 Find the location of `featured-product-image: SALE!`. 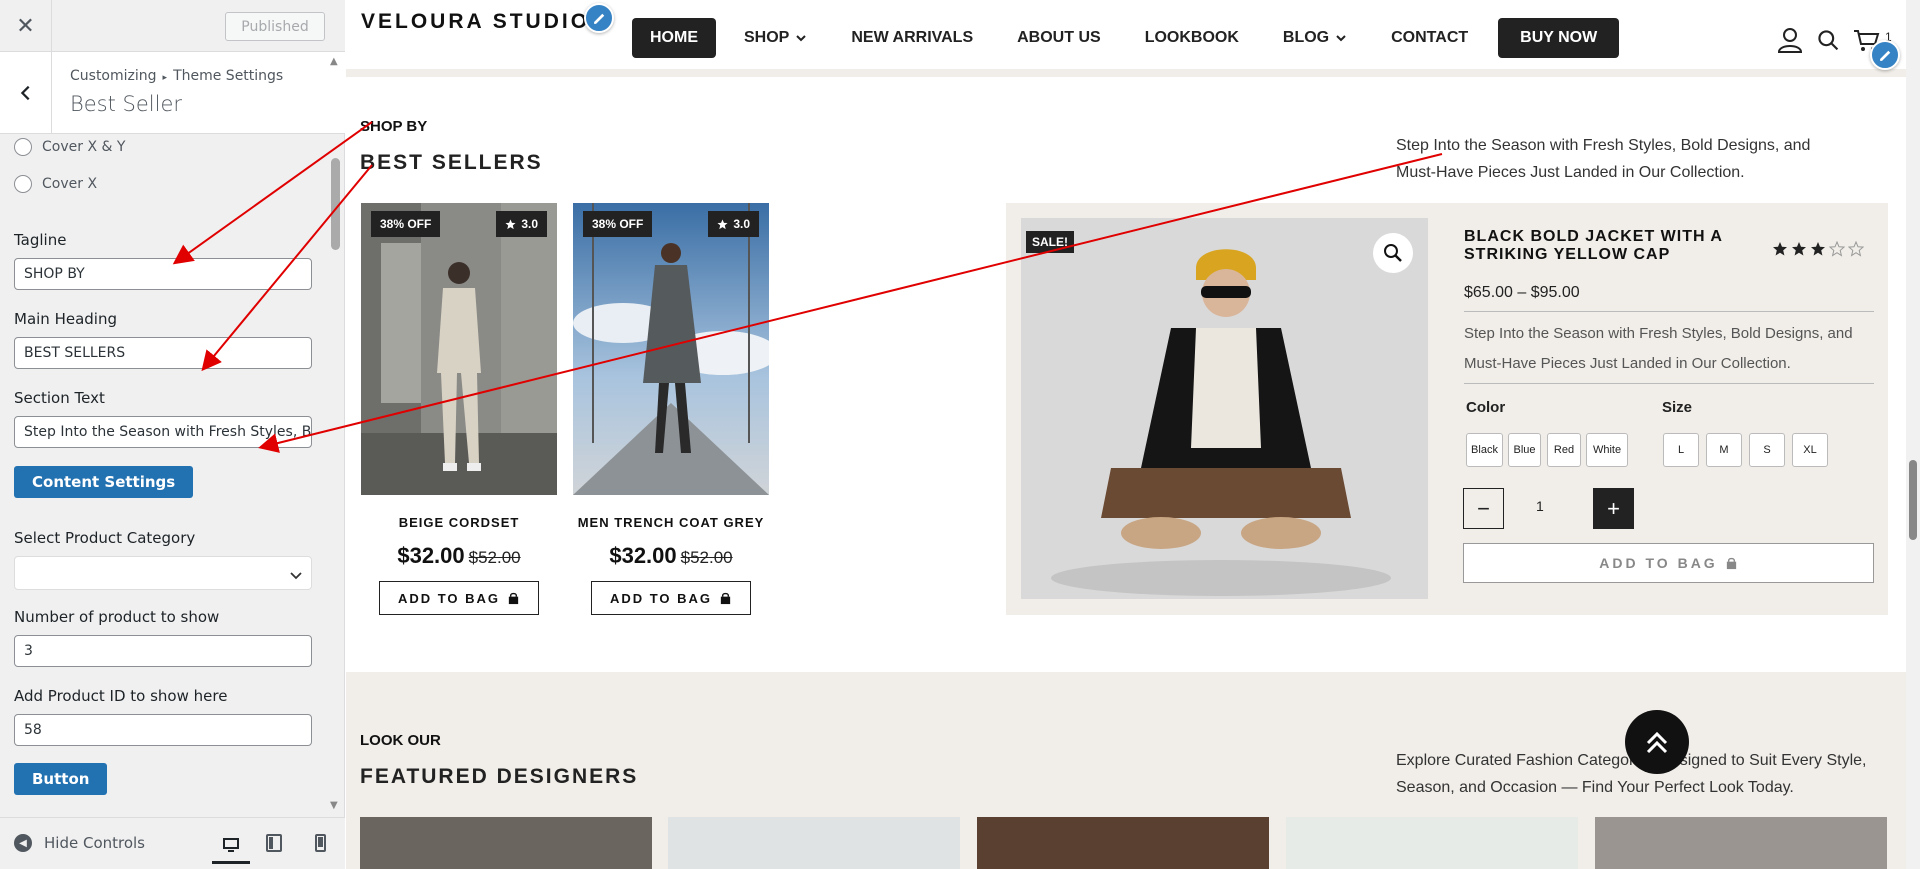

featured-product-image: SALE! is located at coordinates (1224, 408).